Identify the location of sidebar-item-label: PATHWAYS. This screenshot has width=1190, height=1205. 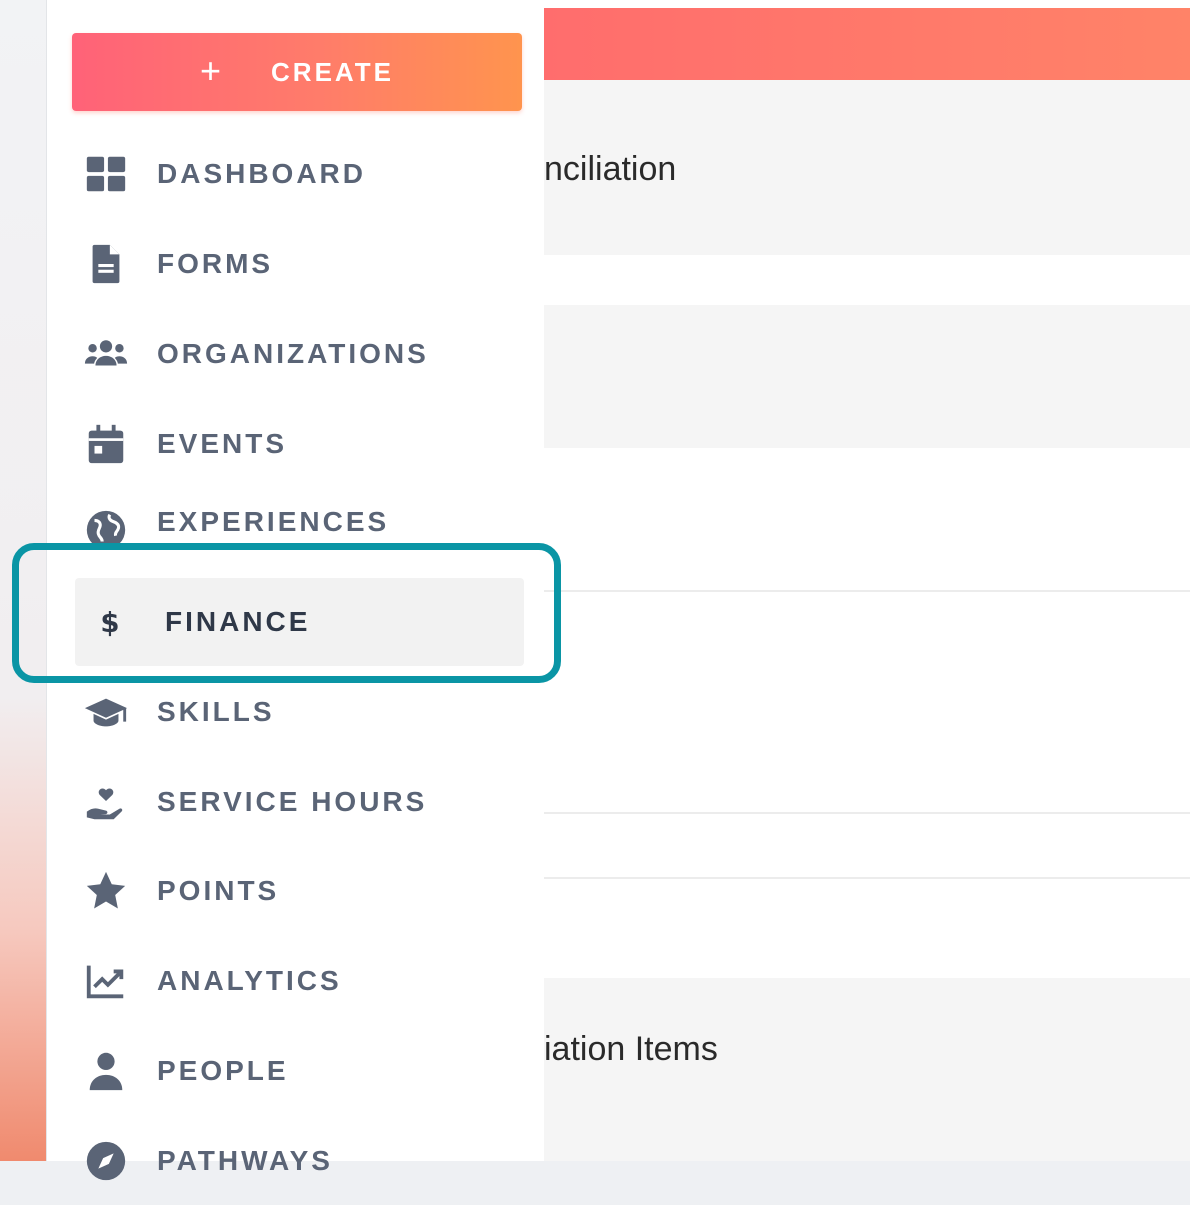
(245, 1160).